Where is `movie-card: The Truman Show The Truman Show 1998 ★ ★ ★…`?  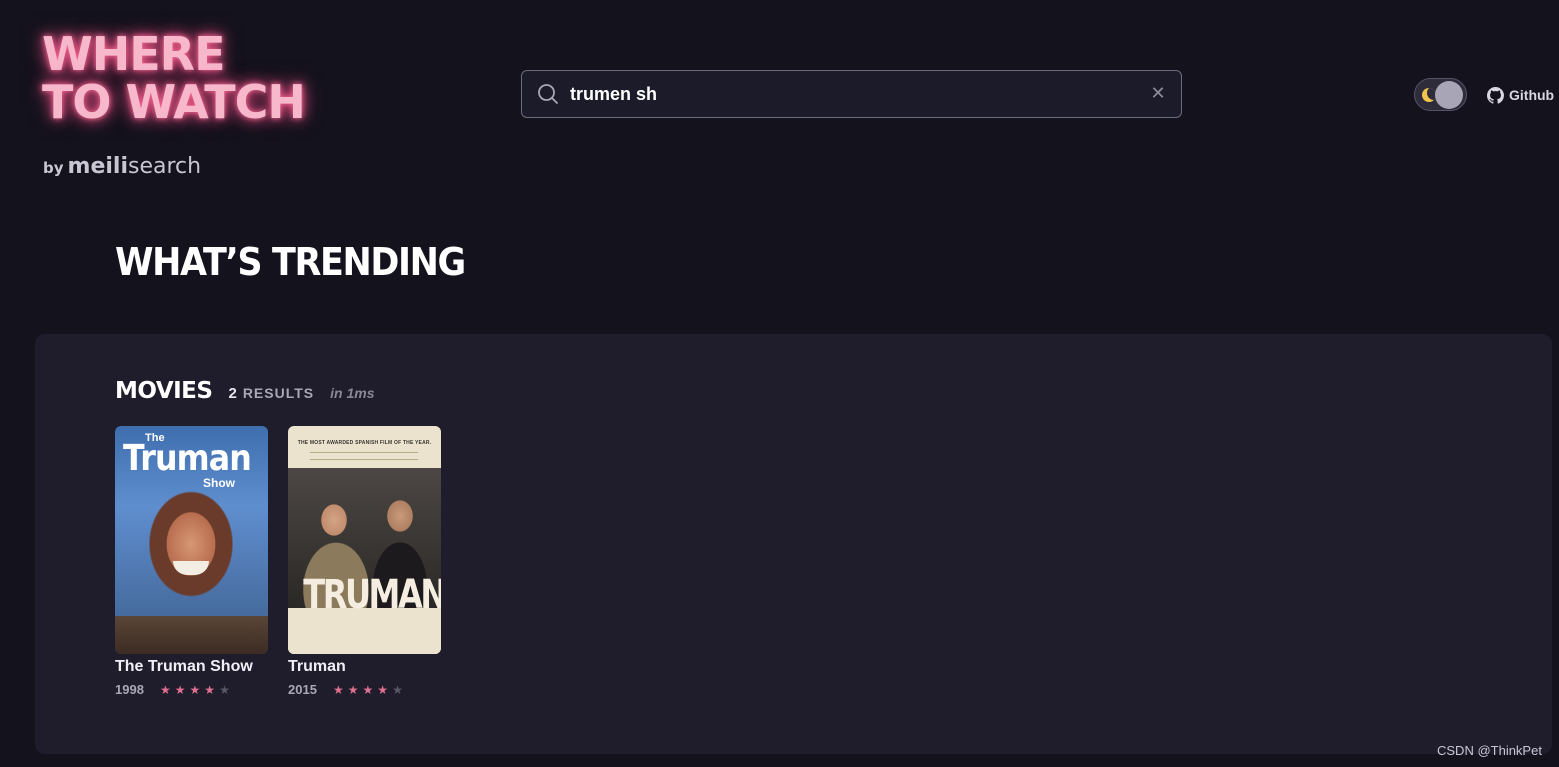
movie-card: The Truman Show The Truman Show 1998 ★ ★ ★… is located at coordinates (191, 561).